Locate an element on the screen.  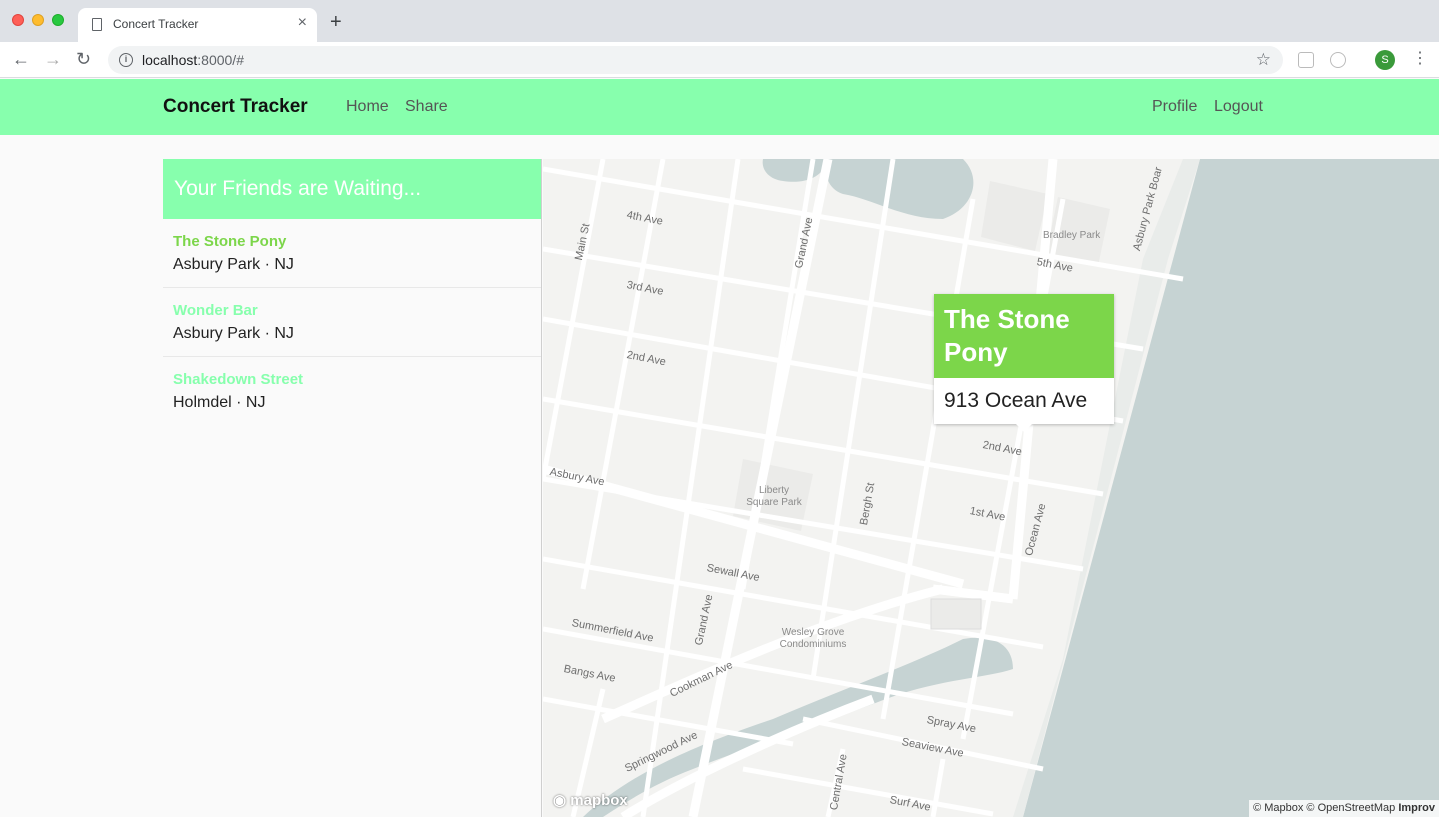
minimize-window-button is located at coordinates (38, 20).